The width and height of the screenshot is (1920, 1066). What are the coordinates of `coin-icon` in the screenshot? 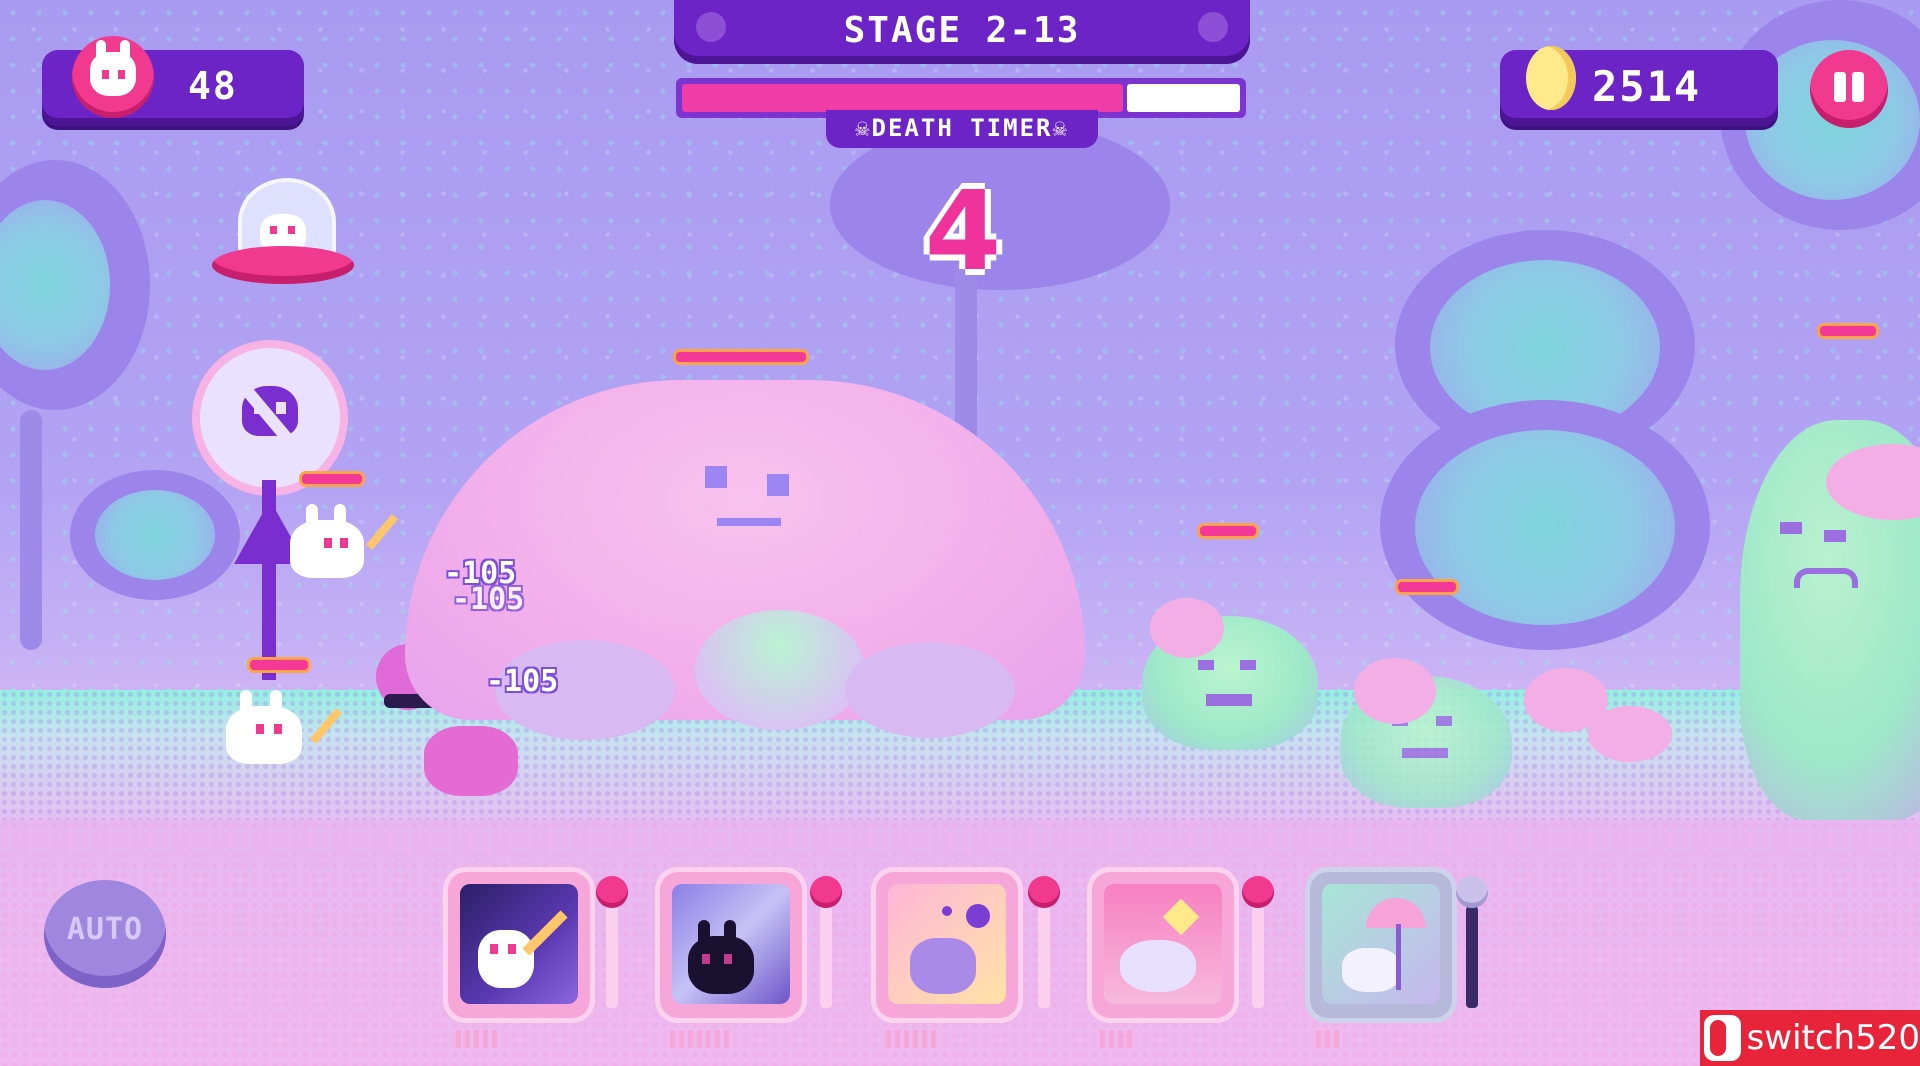 It's located at (1551, 78).